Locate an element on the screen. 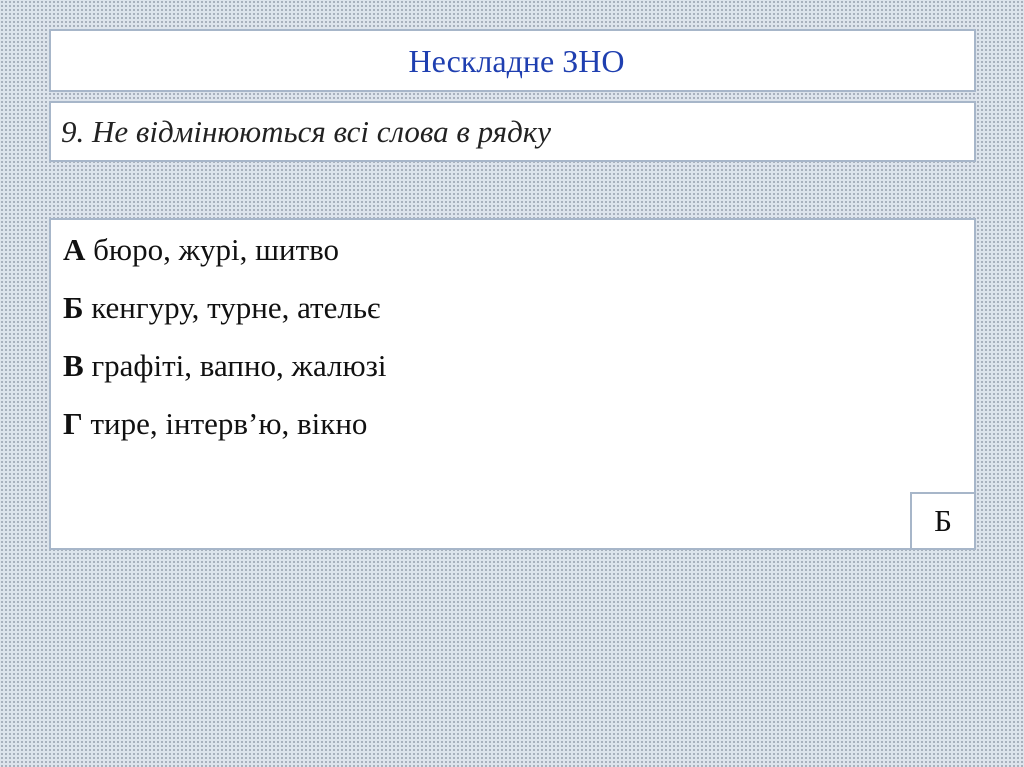 The width and height of the screenshot is (1024, 767). option-a-text: бюро, журі, шитво is located at coordinates (212, 249).